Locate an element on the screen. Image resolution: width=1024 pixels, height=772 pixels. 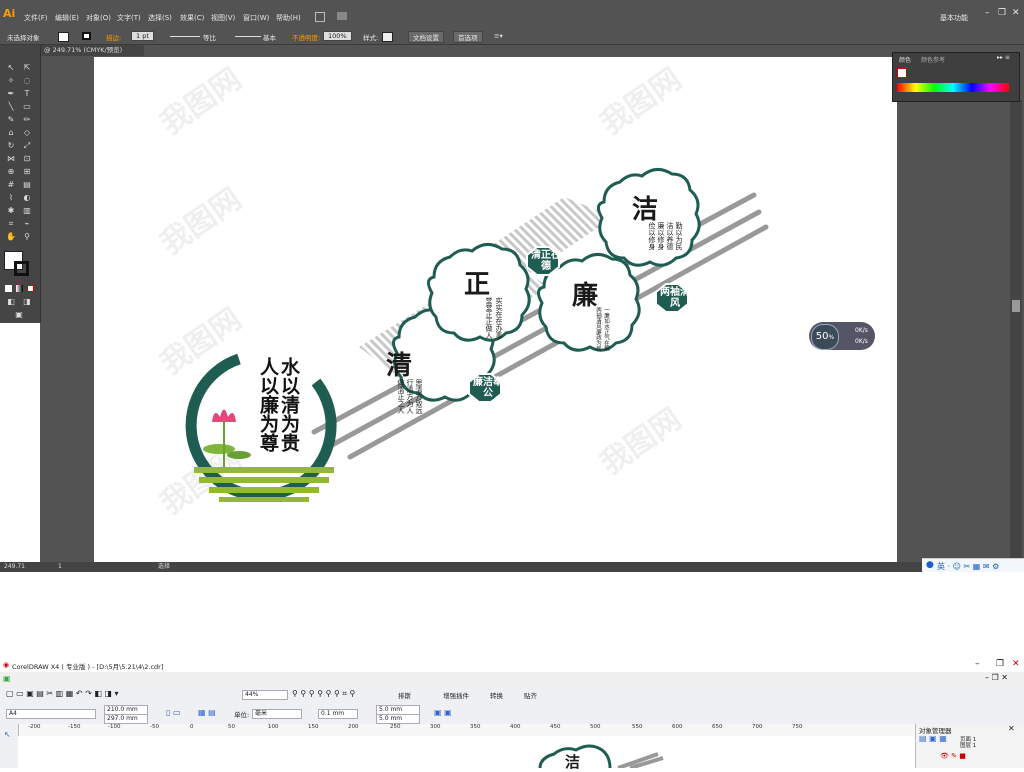
rotate-tool-icon: ↻ is located at coordinates (11, 146).